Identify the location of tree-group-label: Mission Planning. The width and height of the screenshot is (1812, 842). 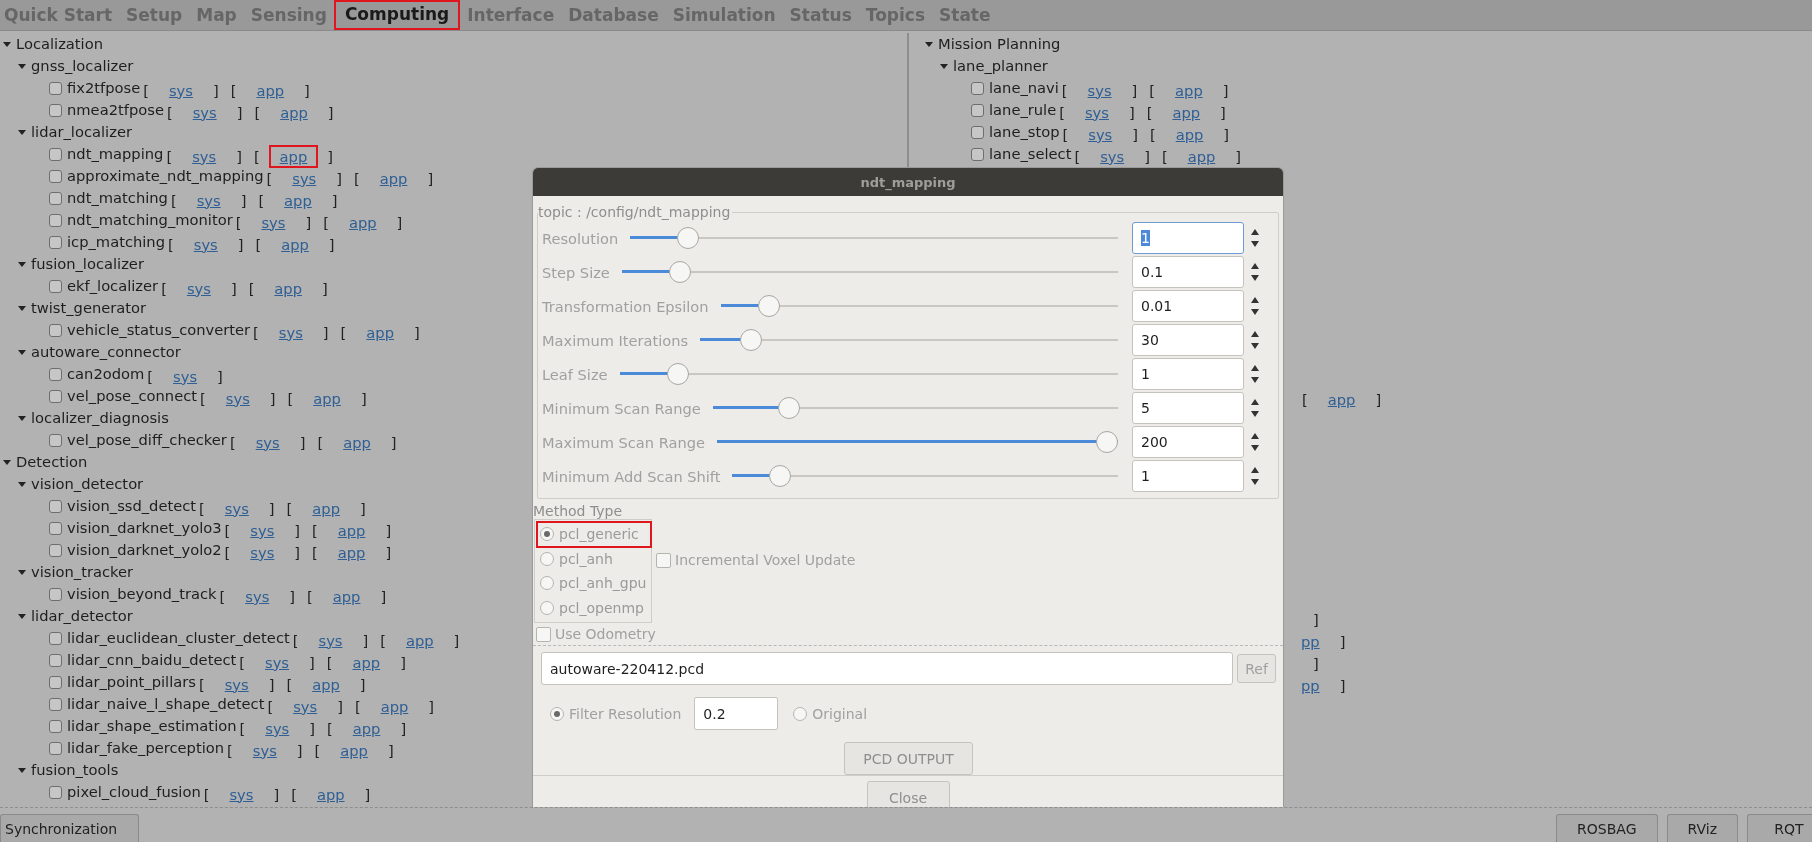
(999, 44).